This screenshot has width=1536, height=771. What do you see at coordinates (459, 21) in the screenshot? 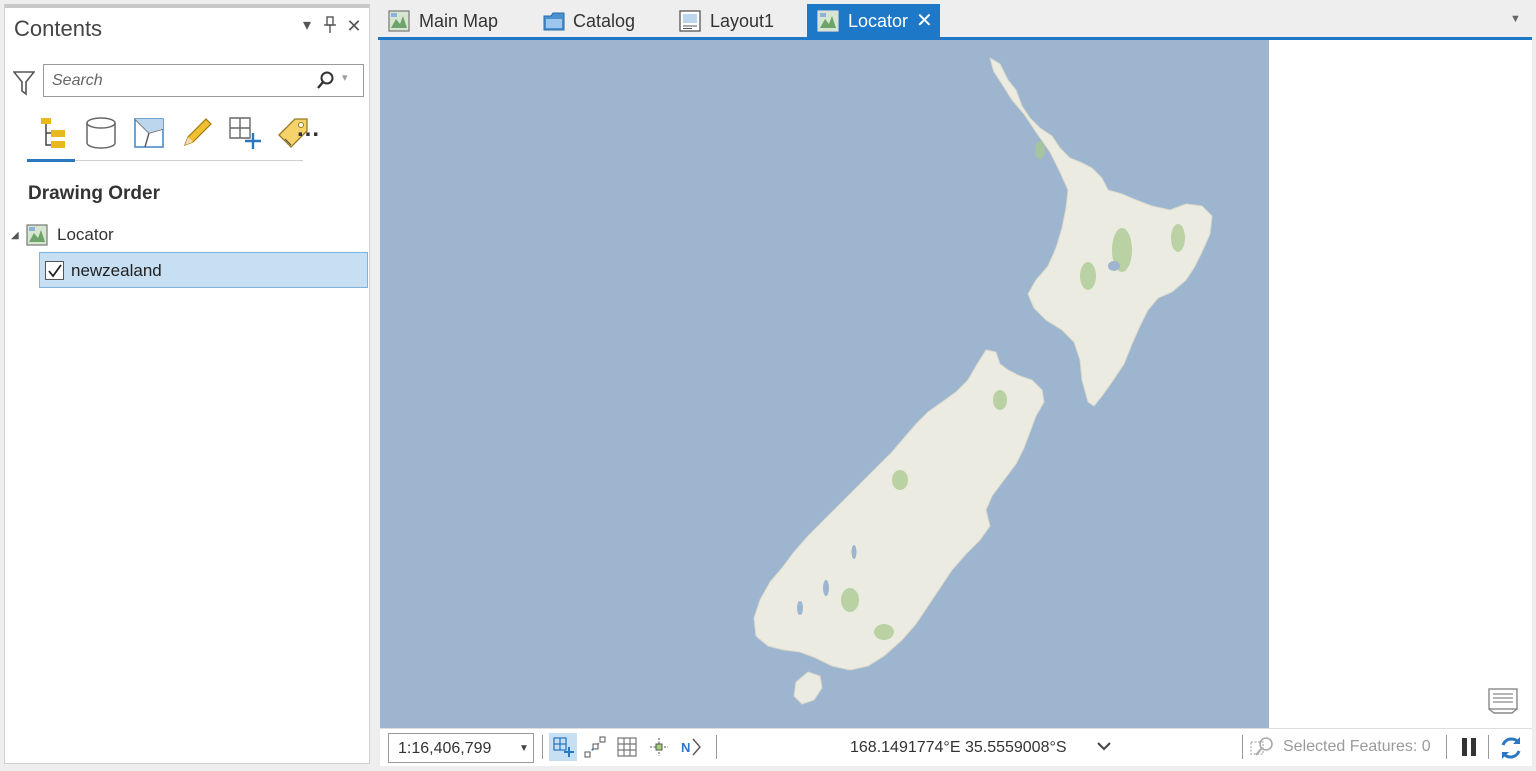
I see `tab-label: Main Map` at bounding box center [459, 21].